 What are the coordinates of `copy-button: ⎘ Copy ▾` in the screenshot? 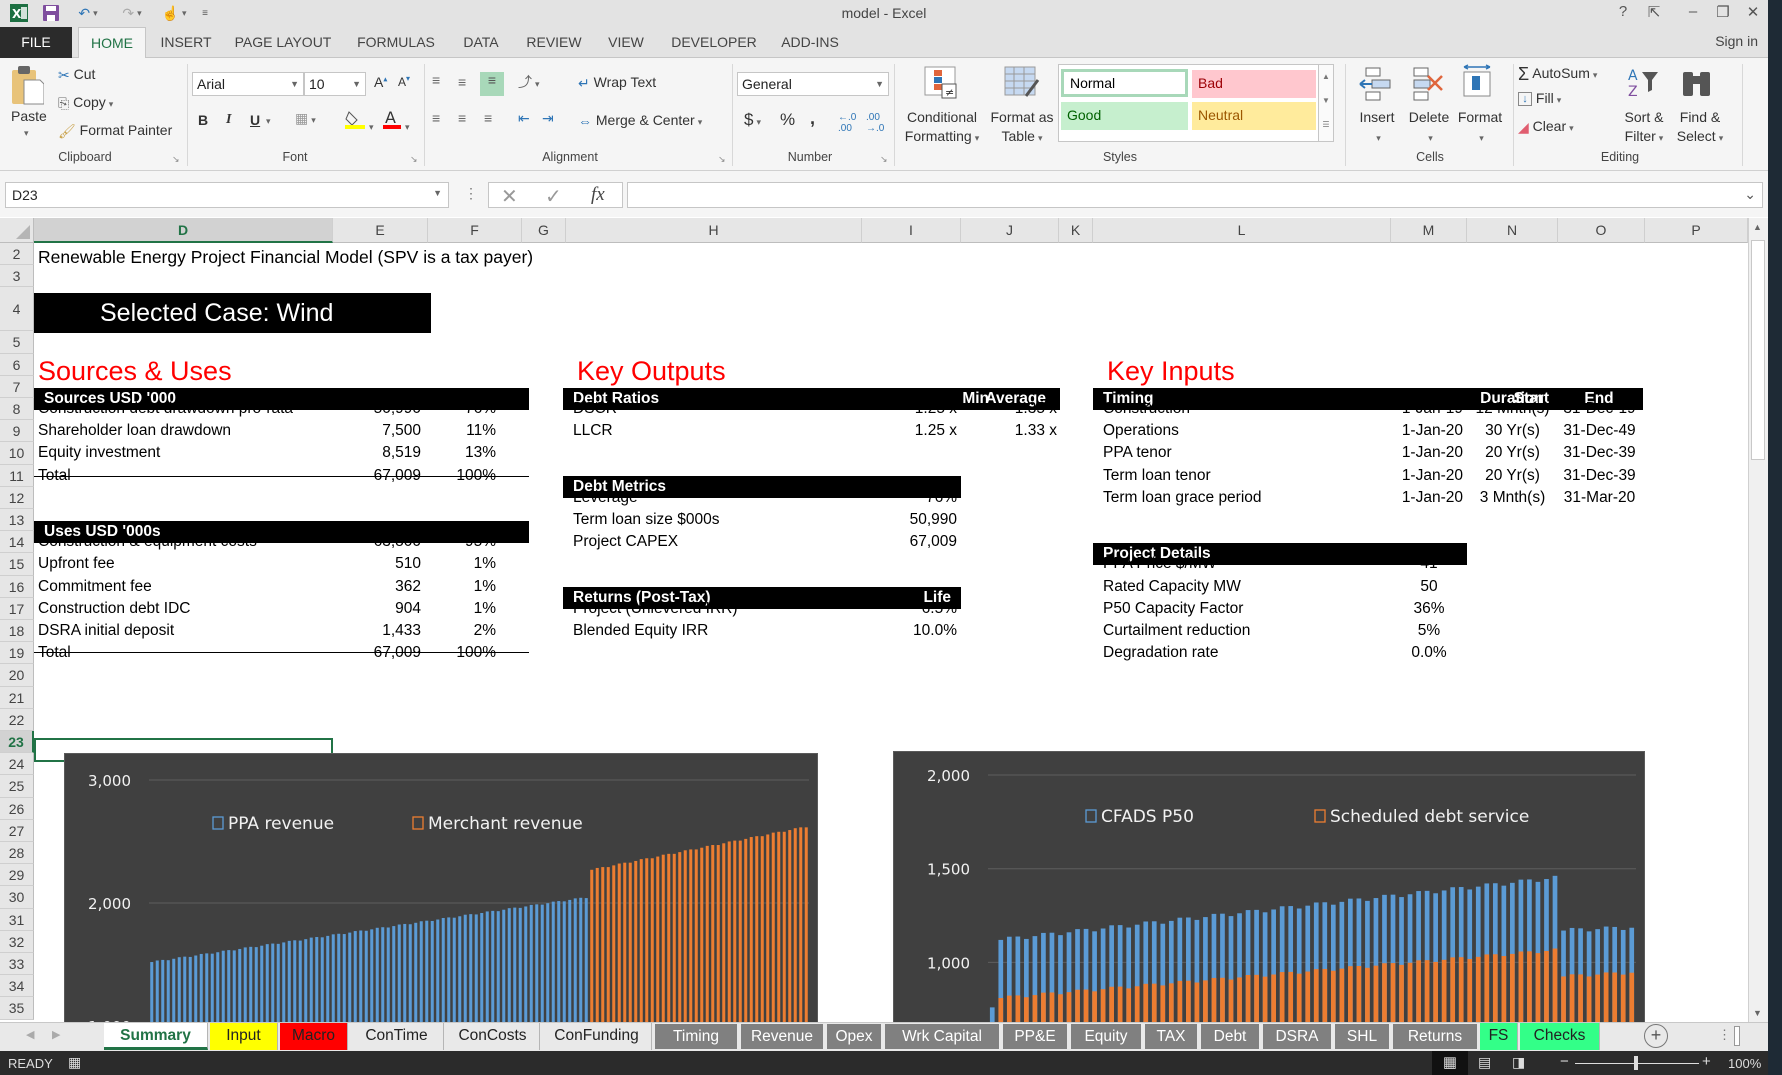 It's located at (85, 103).